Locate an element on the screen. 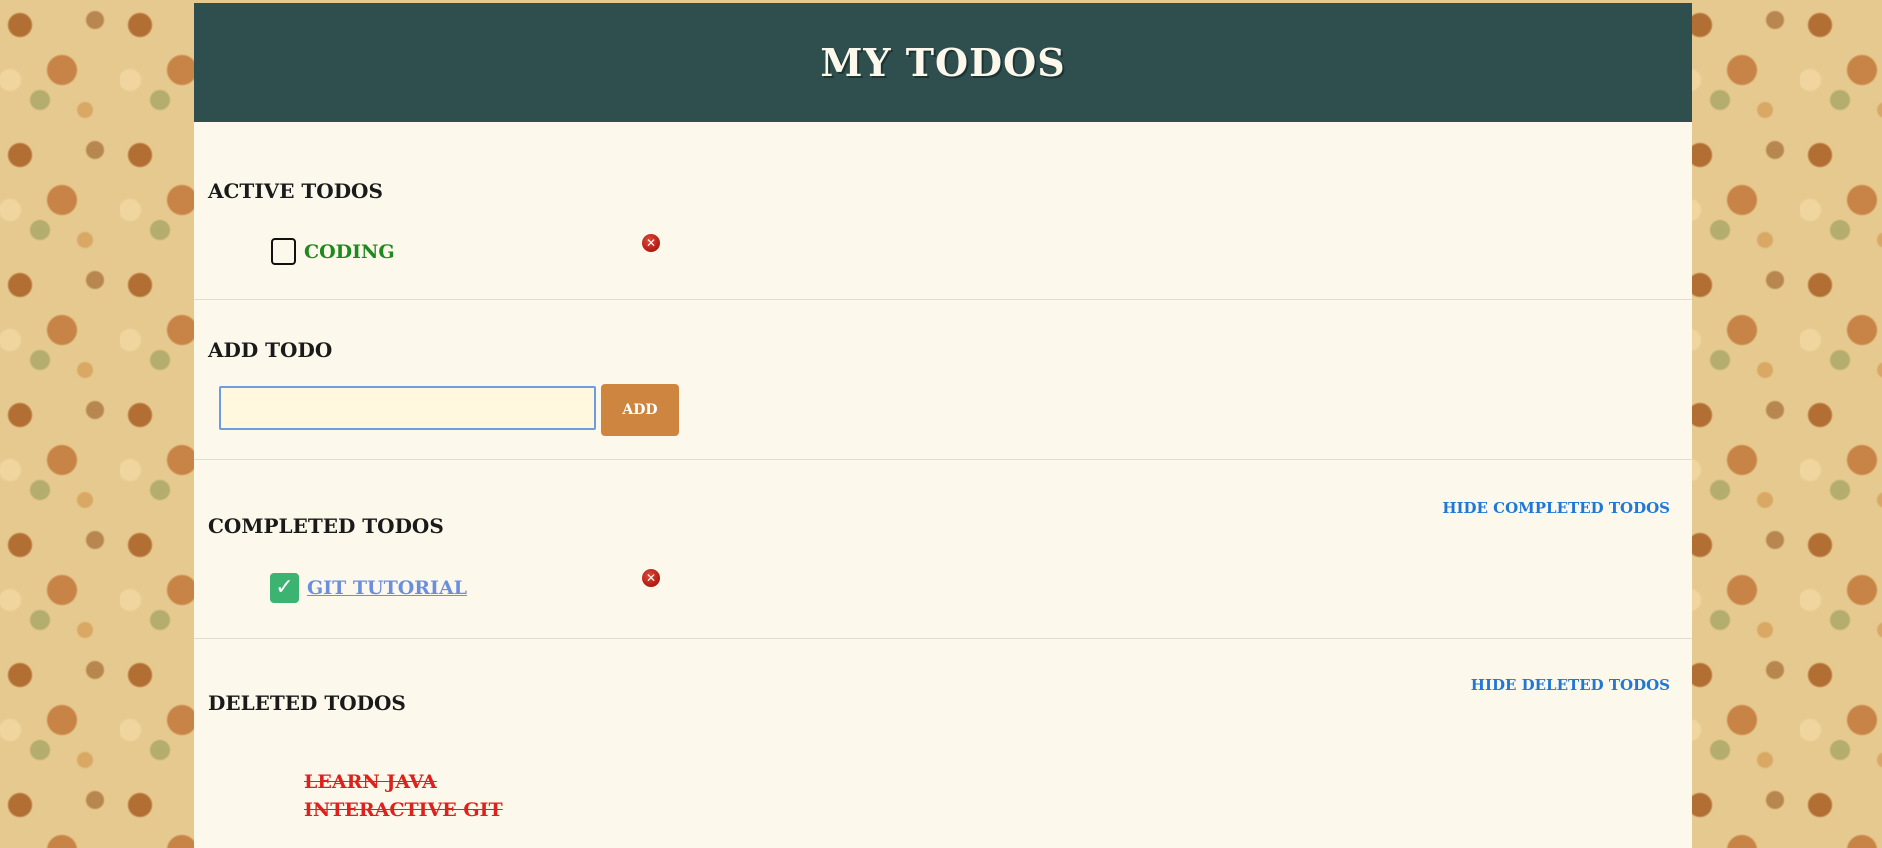 Image resolution: width=1882 pixels, height=848 pixels. todo-checkbox-checked: ✓ is located at coordinates (284, 588).